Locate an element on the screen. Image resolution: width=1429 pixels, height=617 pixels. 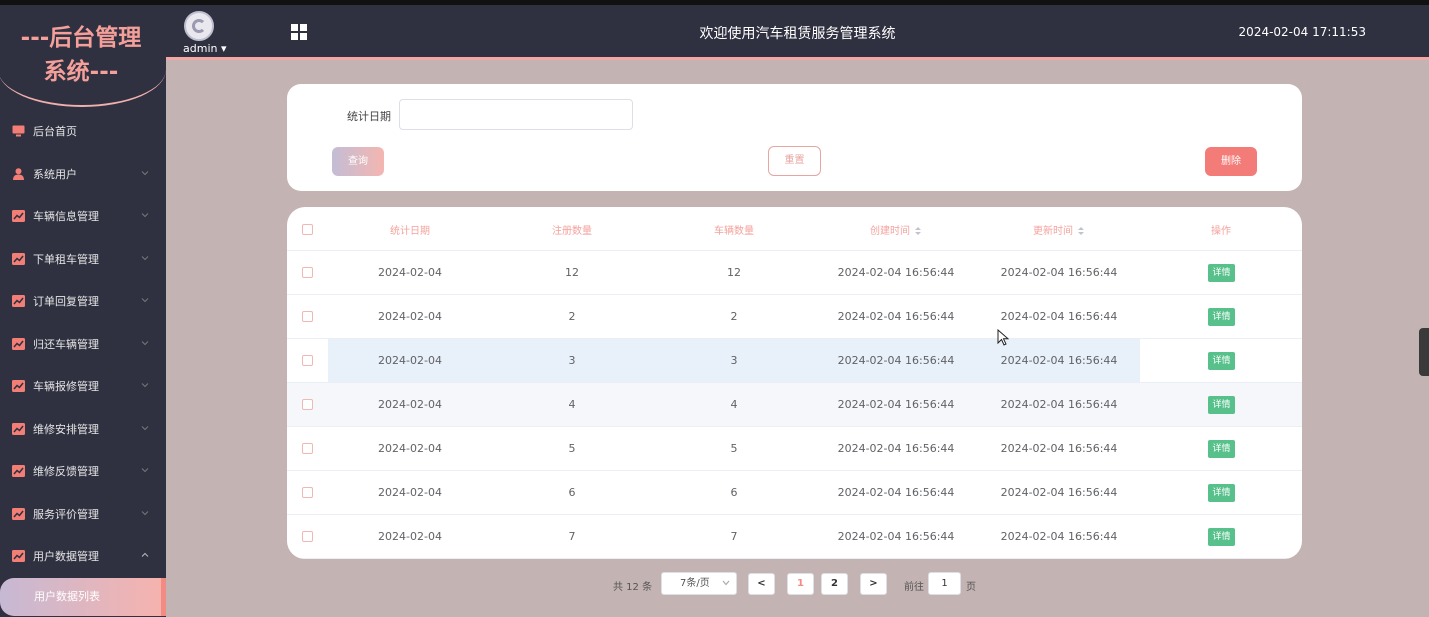
header-datetime: 2024-02-04 17:11:53 is located at coordinates (1302, 32).